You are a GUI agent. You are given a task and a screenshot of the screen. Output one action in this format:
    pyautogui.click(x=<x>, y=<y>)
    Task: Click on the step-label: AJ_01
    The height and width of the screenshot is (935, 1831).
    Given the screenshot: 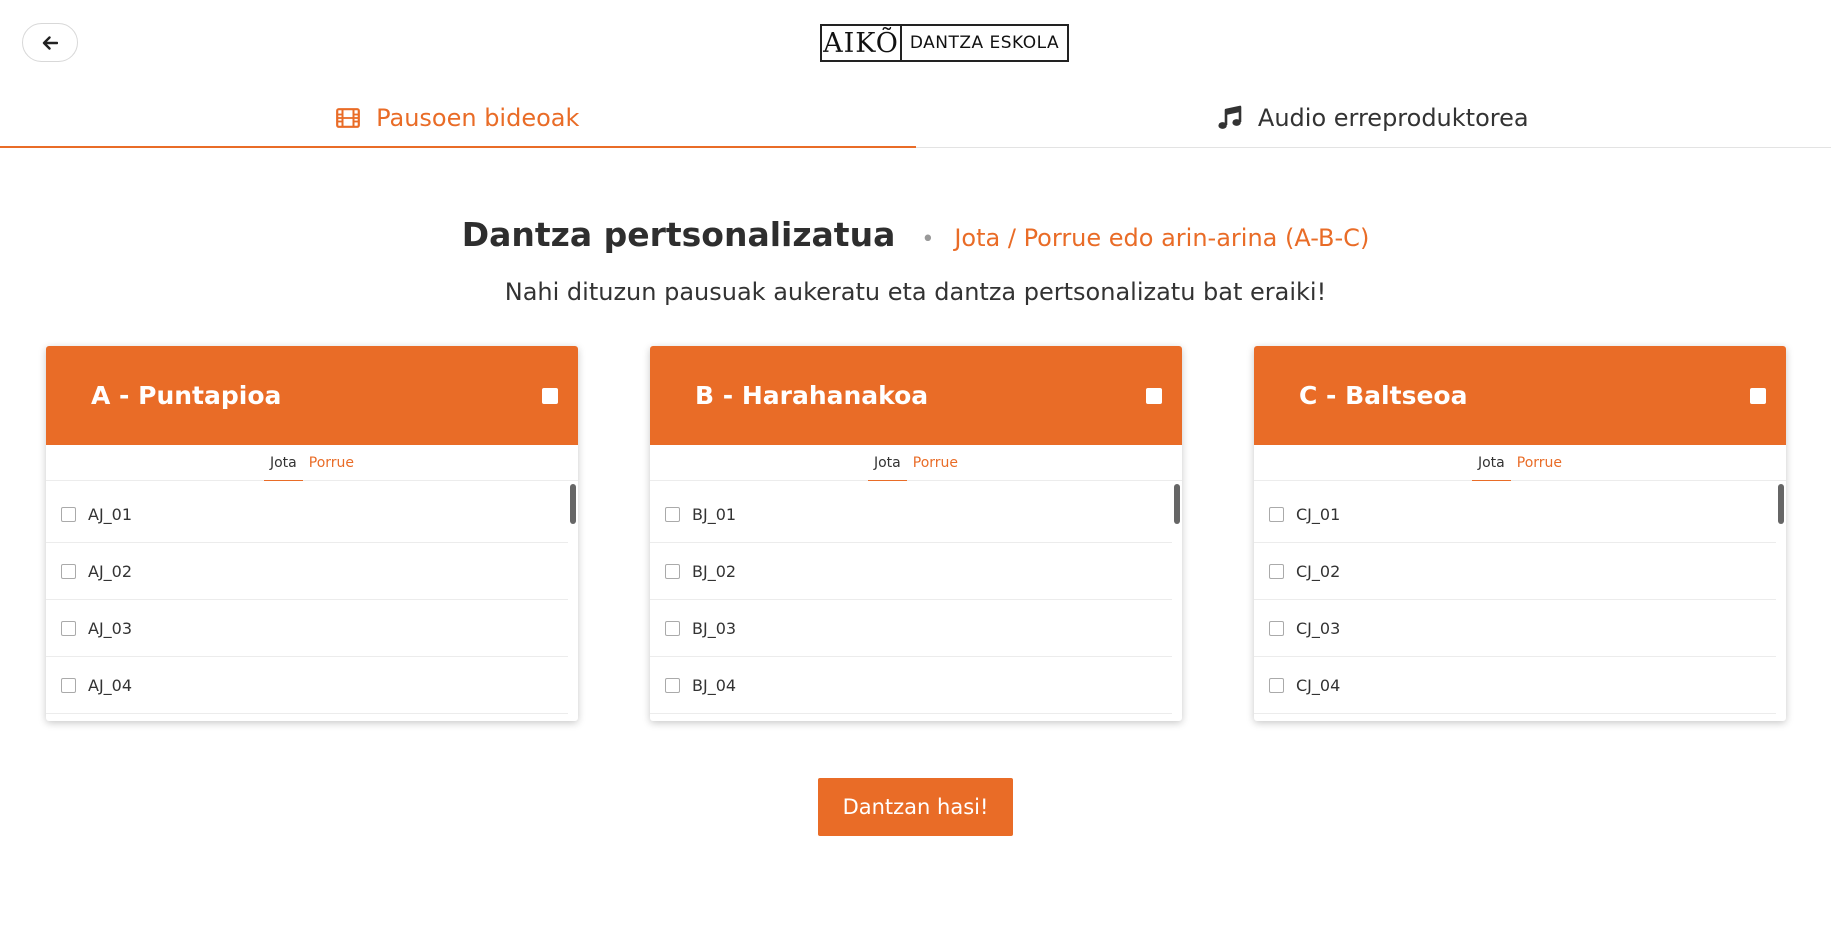 What is the action you would take?
    pyautogui.click(x=110, y=514)
    